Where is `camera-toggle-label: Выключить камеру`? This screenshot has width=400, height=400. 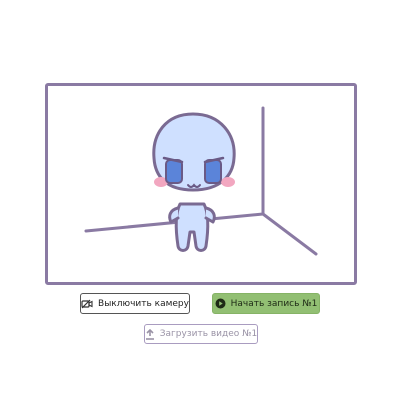 camera-toggle-label: Выключить камеру is located at coordinates (143, 303).